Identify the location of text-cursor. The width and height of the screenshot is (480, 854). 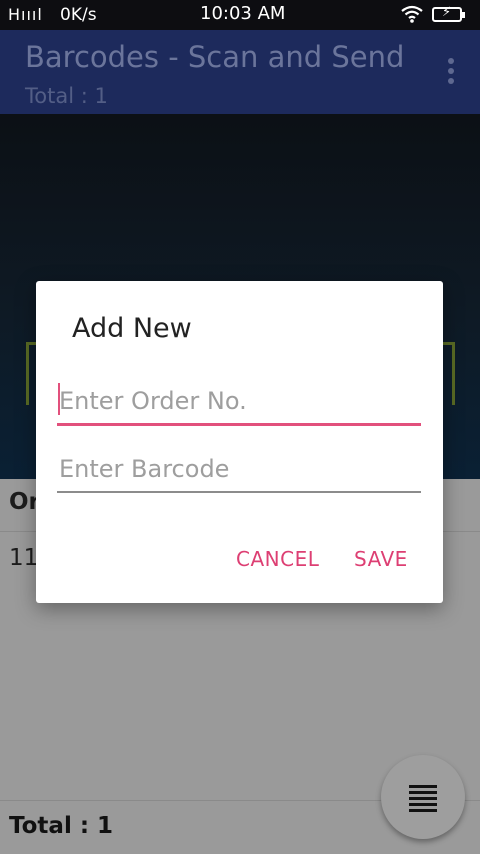
(59, 399).